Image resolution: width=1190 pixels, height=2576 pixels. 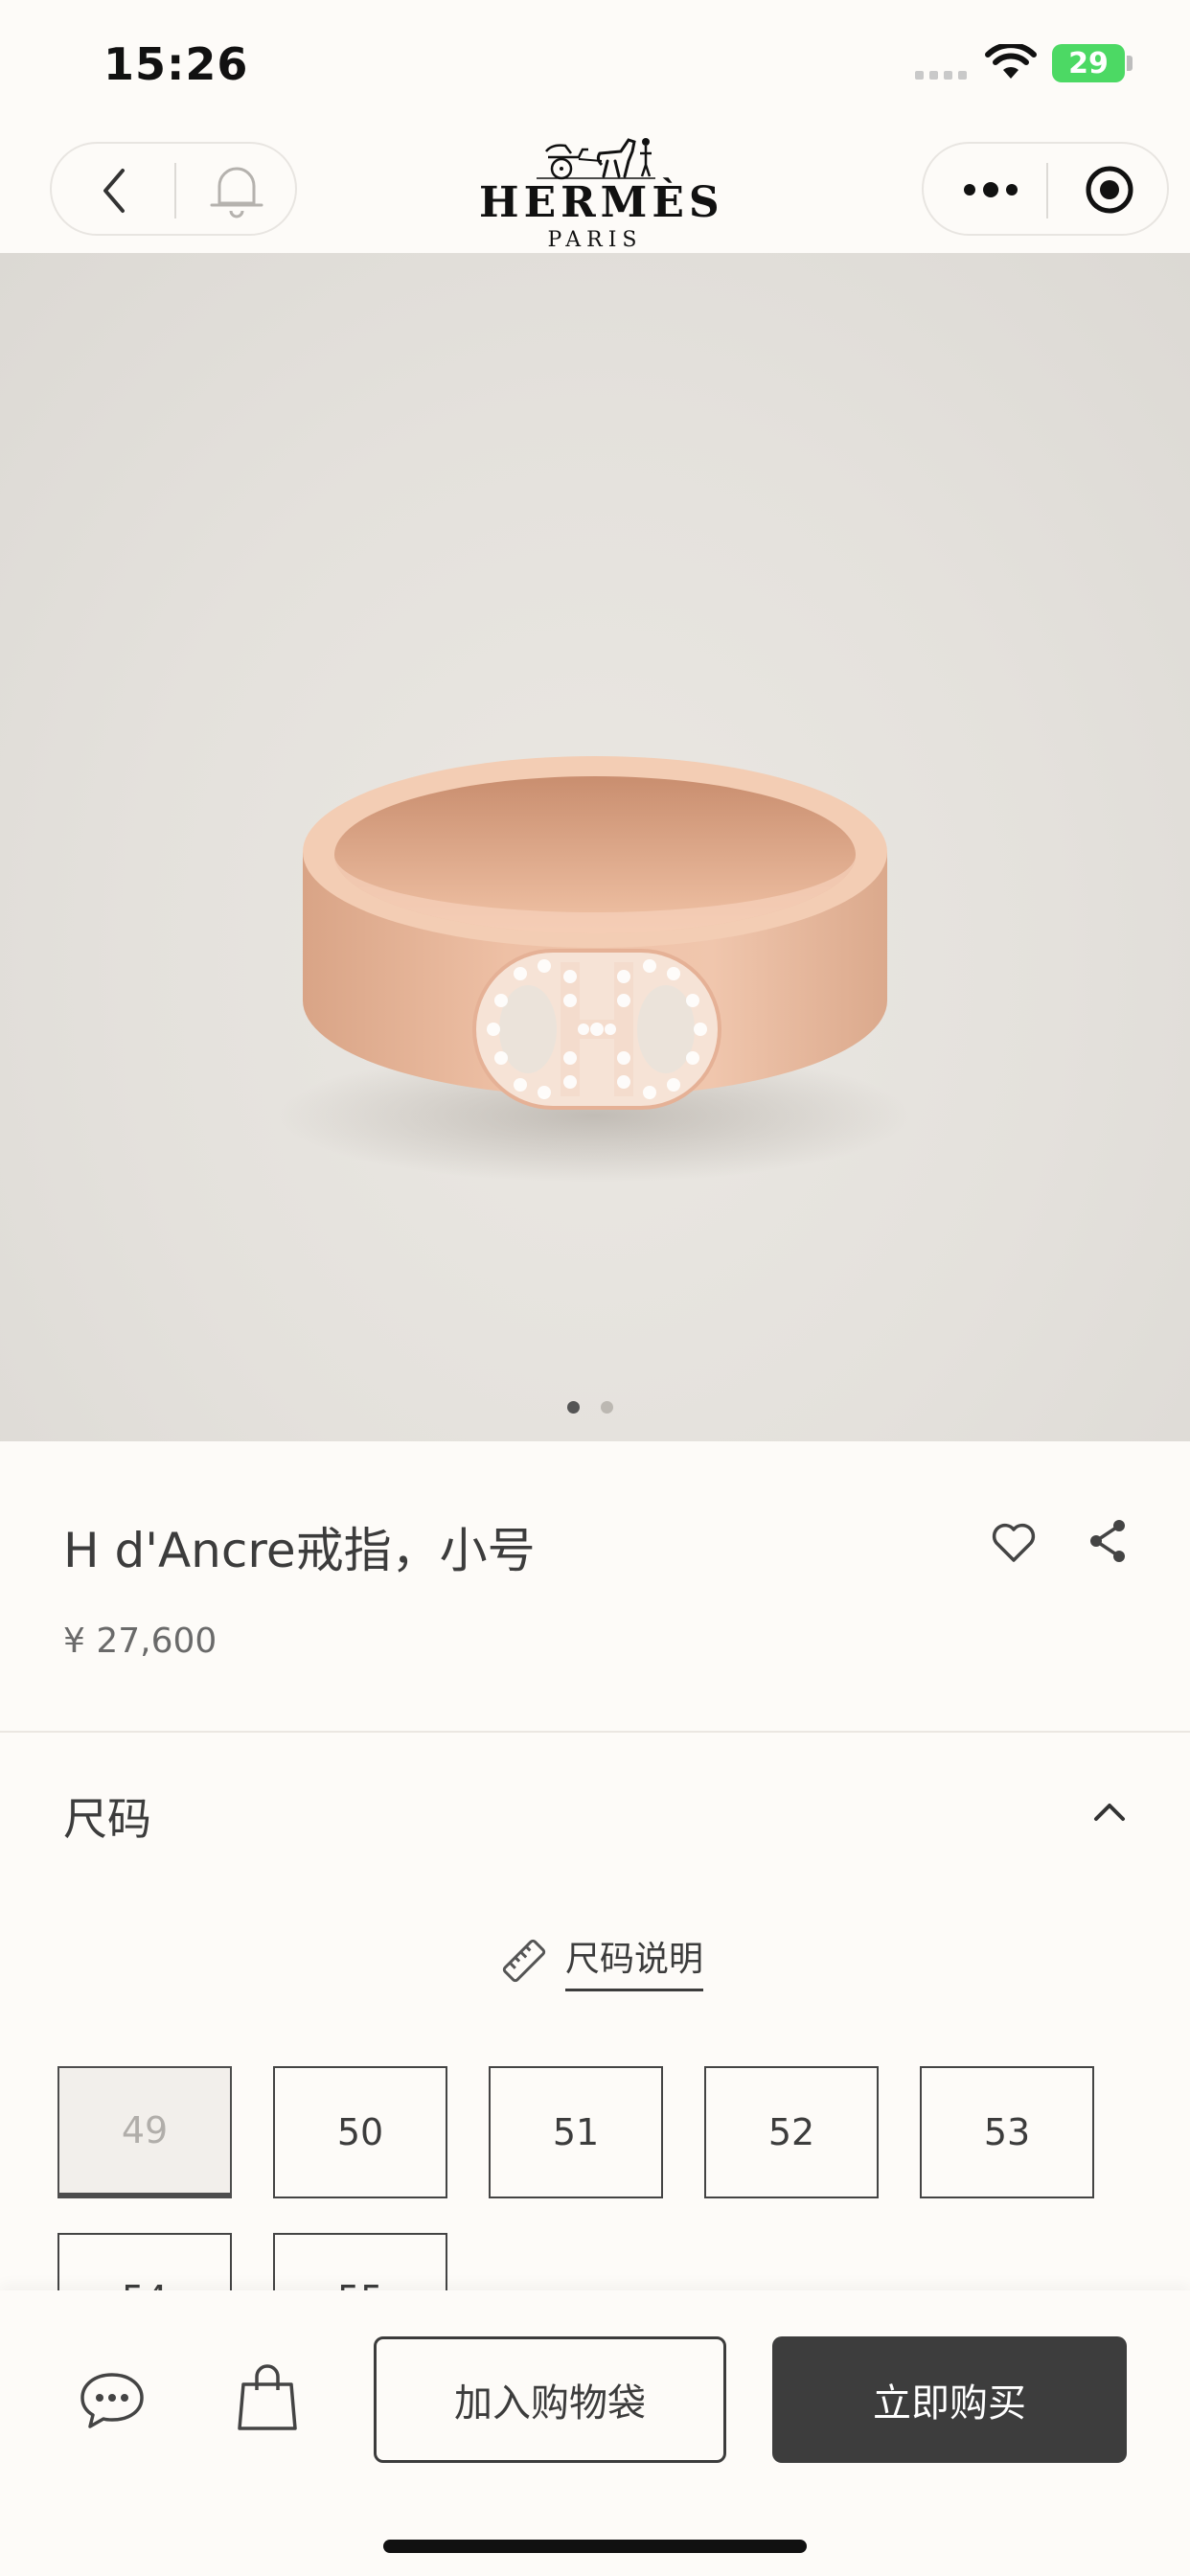 I want to click on close-miniprogram-button, so click(x=1109, y=189).